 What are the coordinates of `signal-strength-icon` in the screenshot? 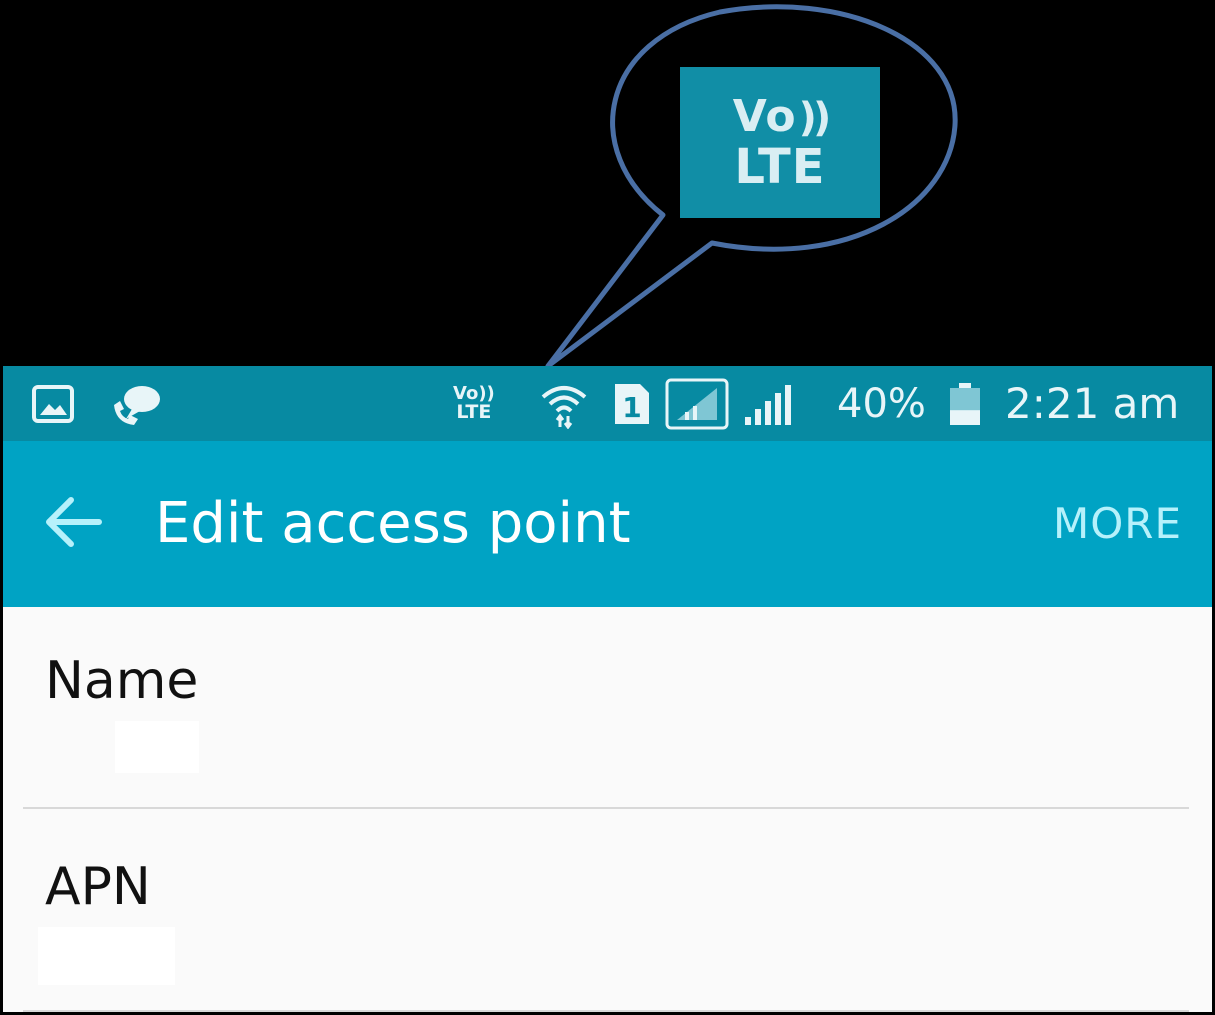 It's located at (769, 403).